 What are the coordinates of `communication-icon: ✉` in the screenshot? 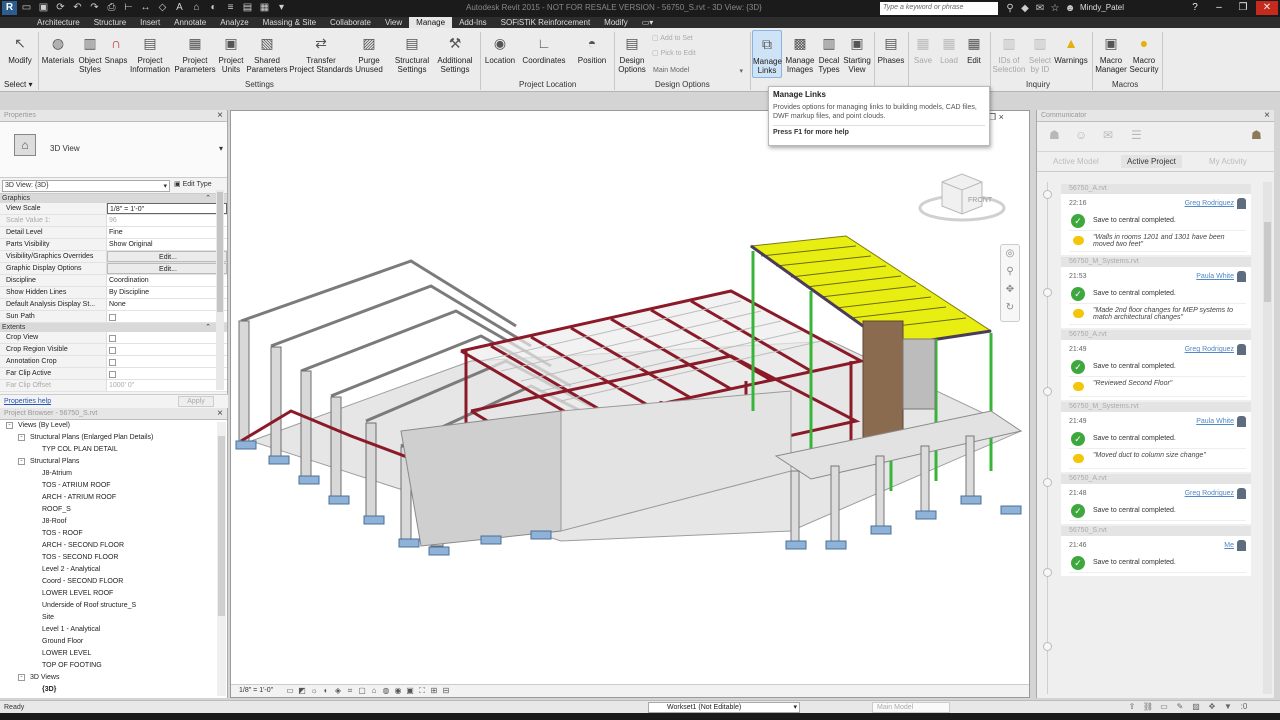 It's located at (1040, 8).